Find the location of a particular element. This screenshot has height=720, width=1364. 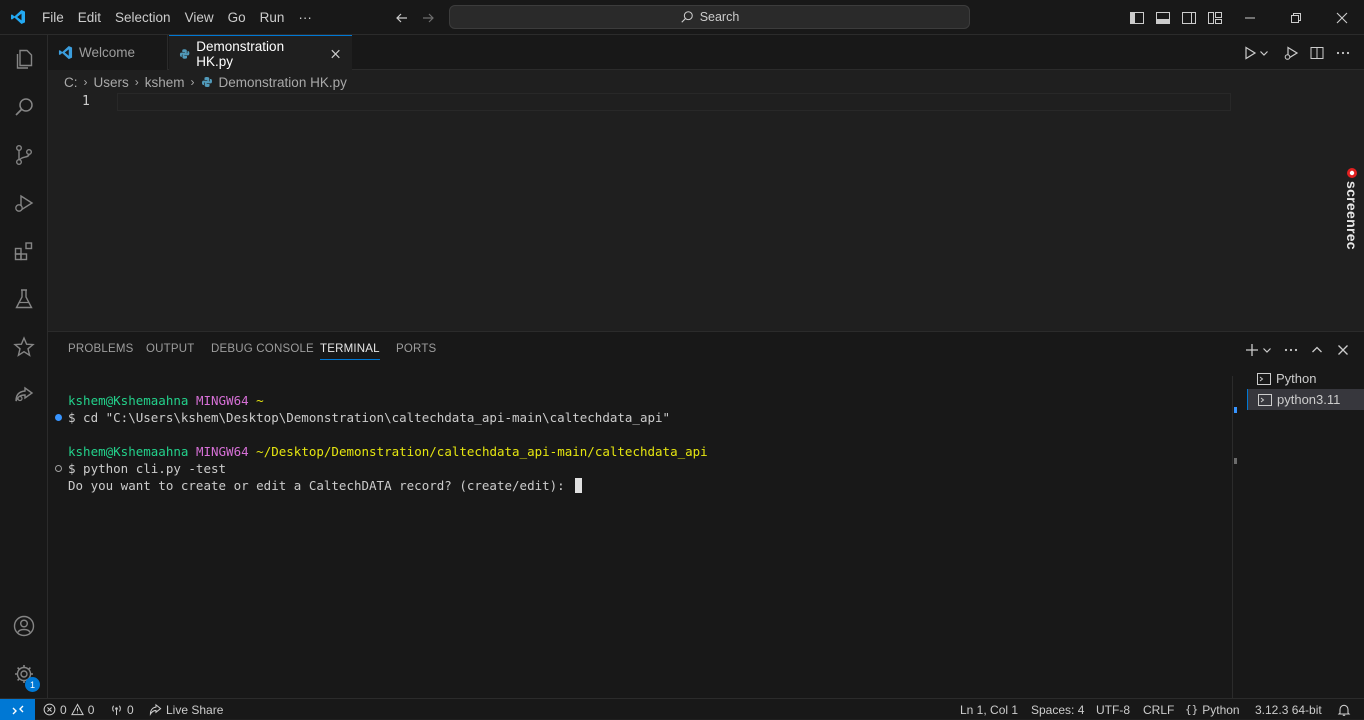

extensions-icon is located at coordinates (24, 251).